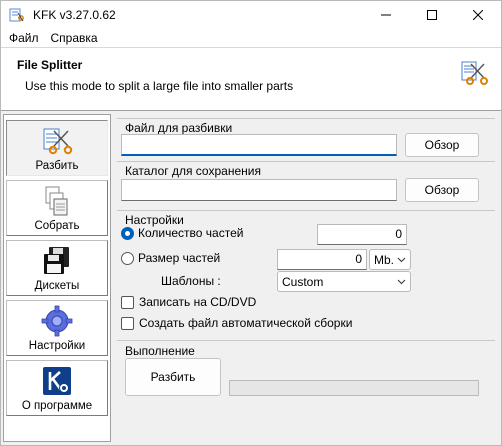 This screenshot has height=446, width=502. Describe the element at coordinates (57, 286) in the screenshot. I see `sidebar-item-label: Дискеты` at that location.